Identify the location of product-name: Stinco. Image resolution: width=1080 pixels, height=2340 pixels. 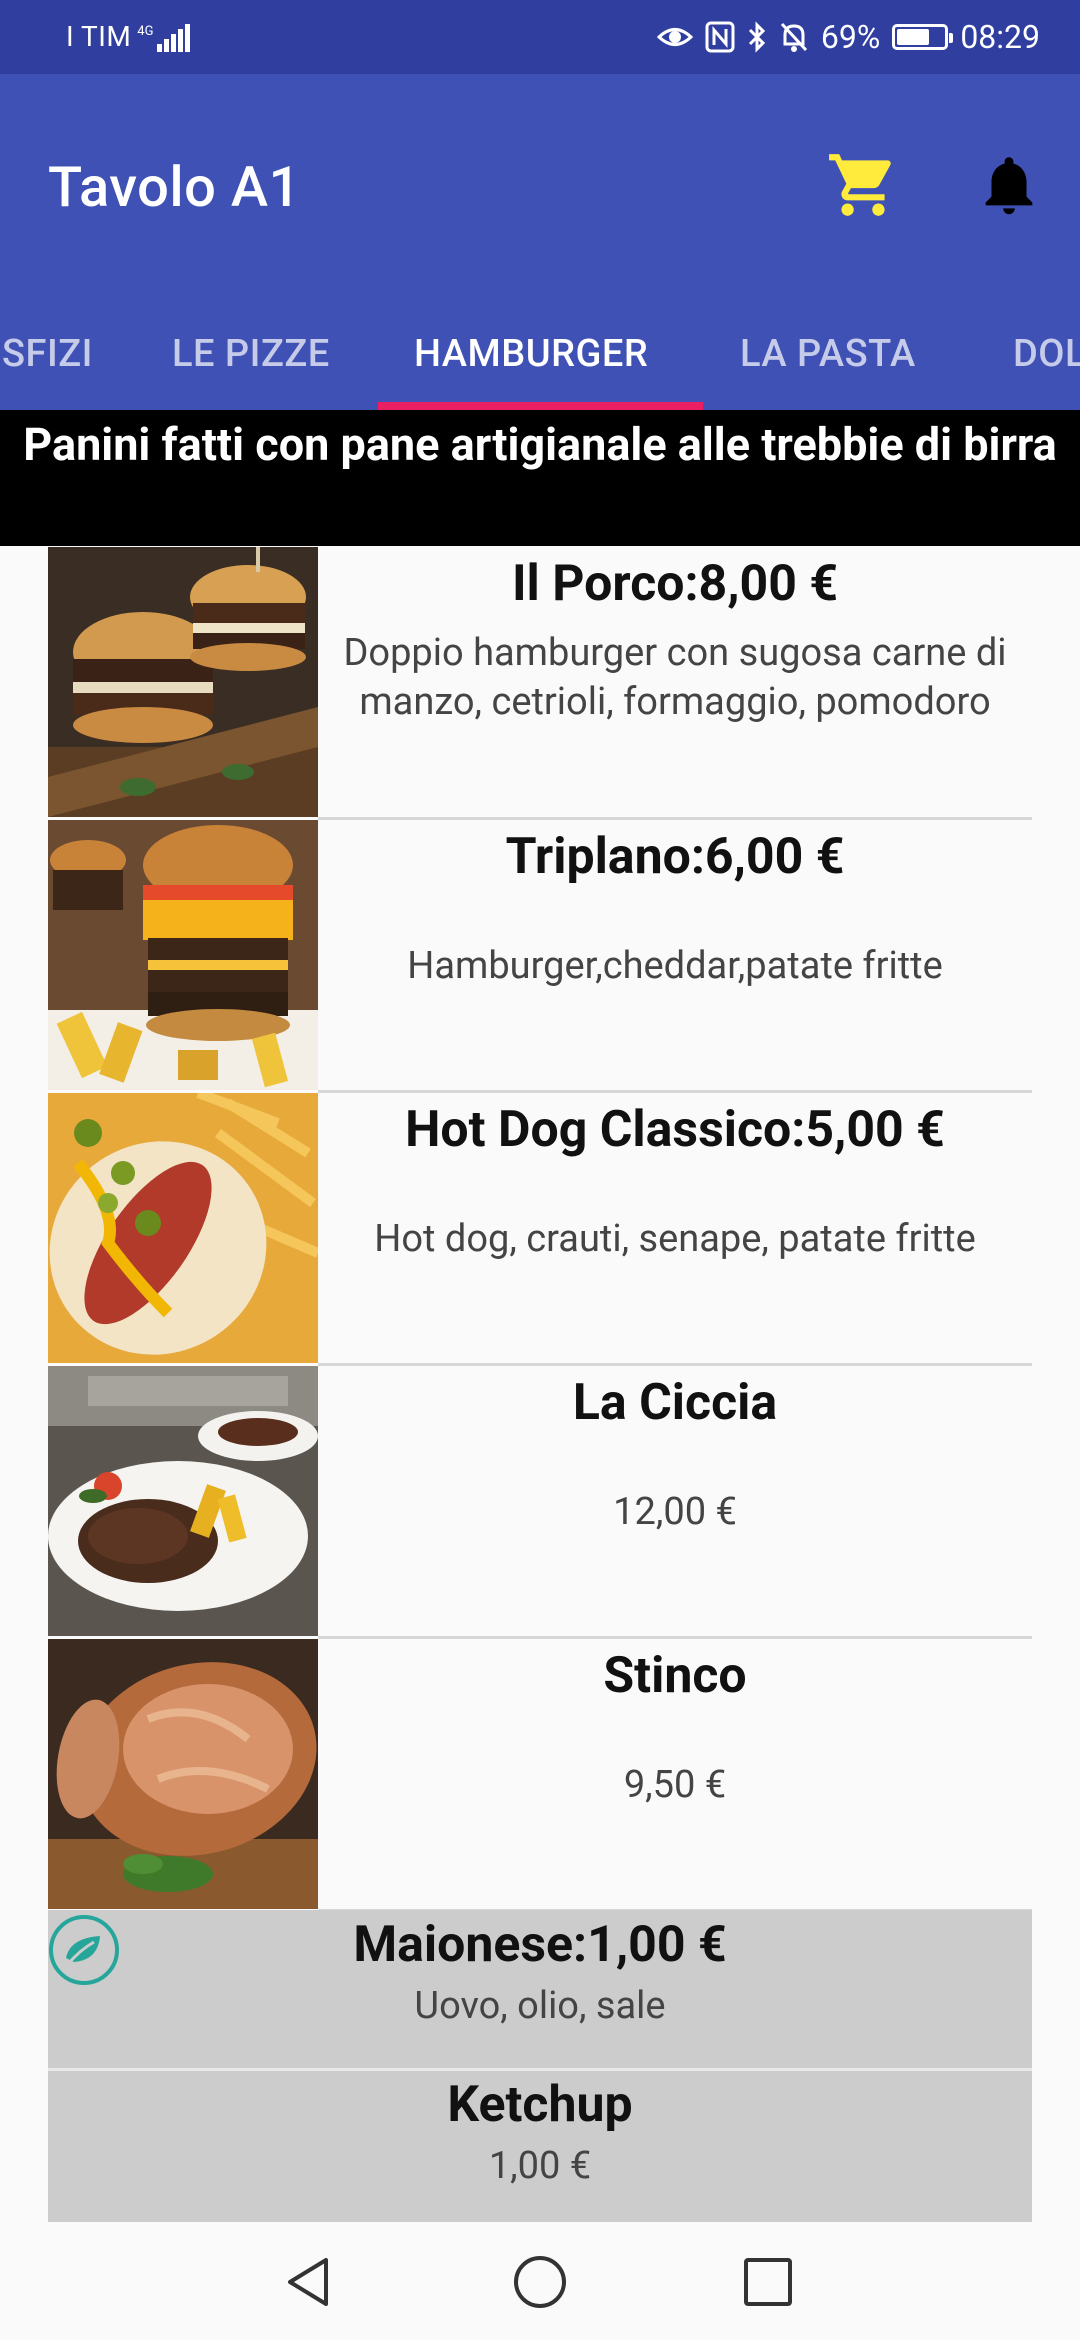
(675, 1676).